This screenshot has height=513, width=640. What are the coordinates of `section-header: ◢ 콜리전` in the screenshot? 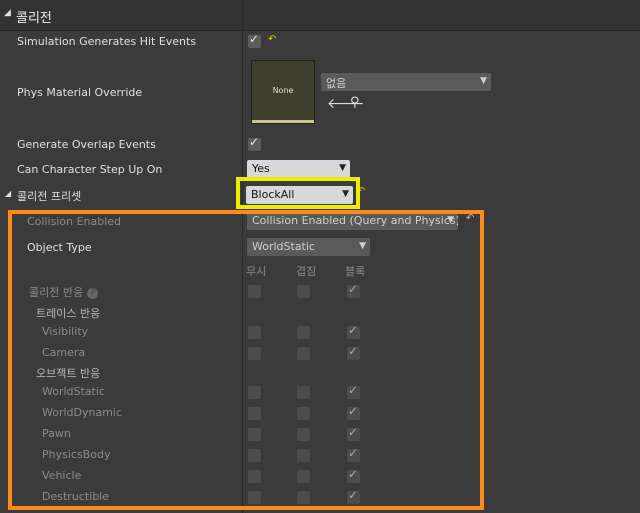 It's located at (320, 15).